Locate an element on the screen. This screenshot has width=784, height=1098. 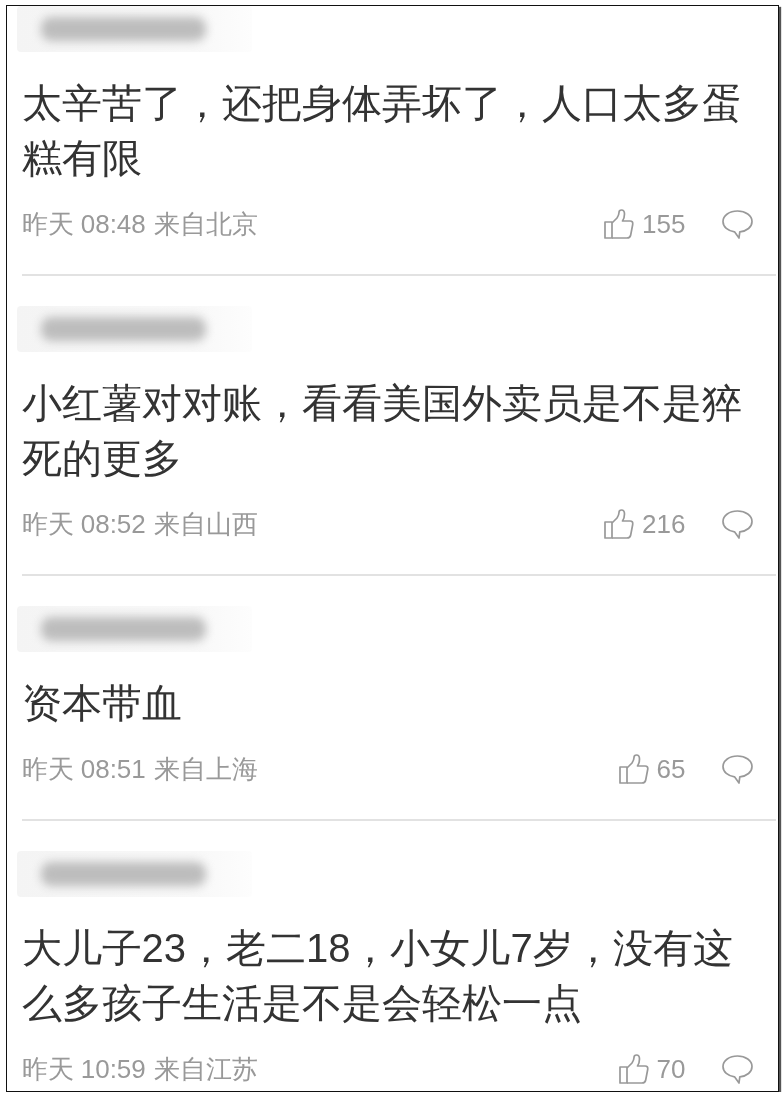
comment-location: 来自山西 is located at coordinates (205, 524).